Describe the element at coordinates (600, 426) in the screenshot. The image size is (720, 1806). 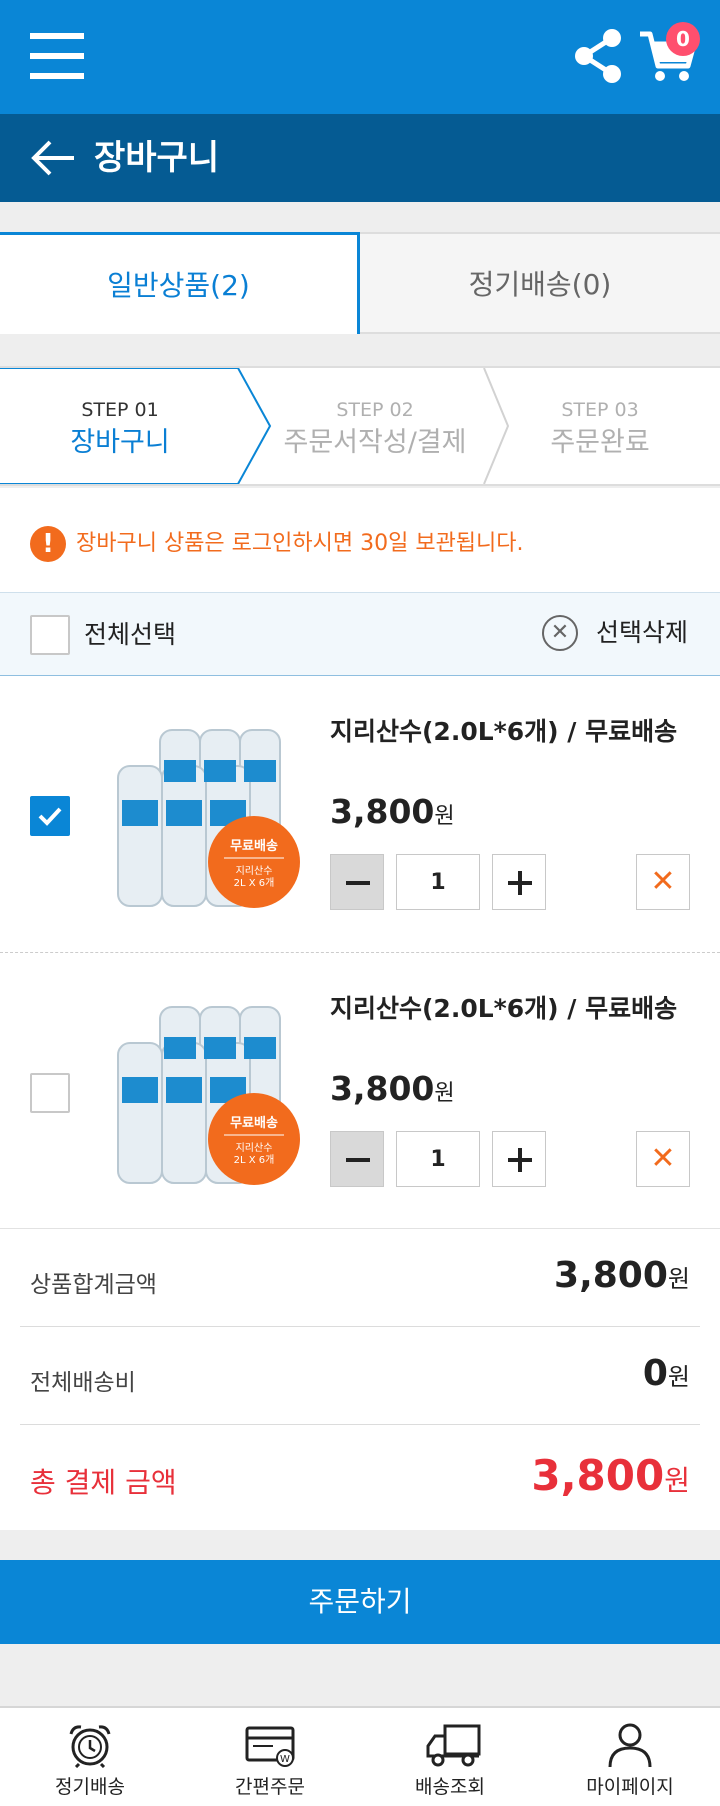
I see `step-3-complete: STEP 03 주문완료` at that location.